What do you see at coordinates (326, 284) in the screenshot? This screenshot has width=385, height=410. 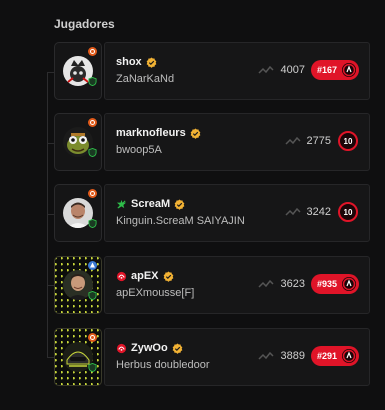 I see `rank-position: #935` at bounding box center [326, 284].